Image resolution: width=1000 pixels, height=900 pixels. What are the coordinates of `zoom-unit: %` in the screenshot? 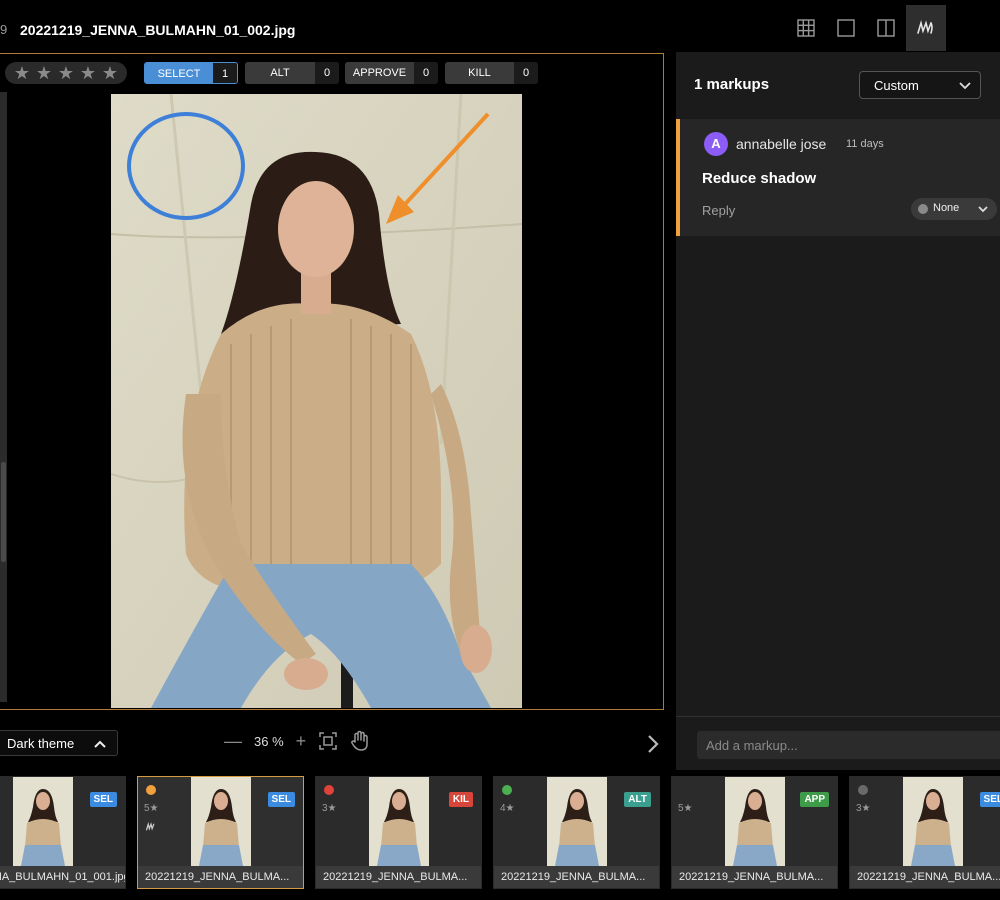 It's located at (278, 741).